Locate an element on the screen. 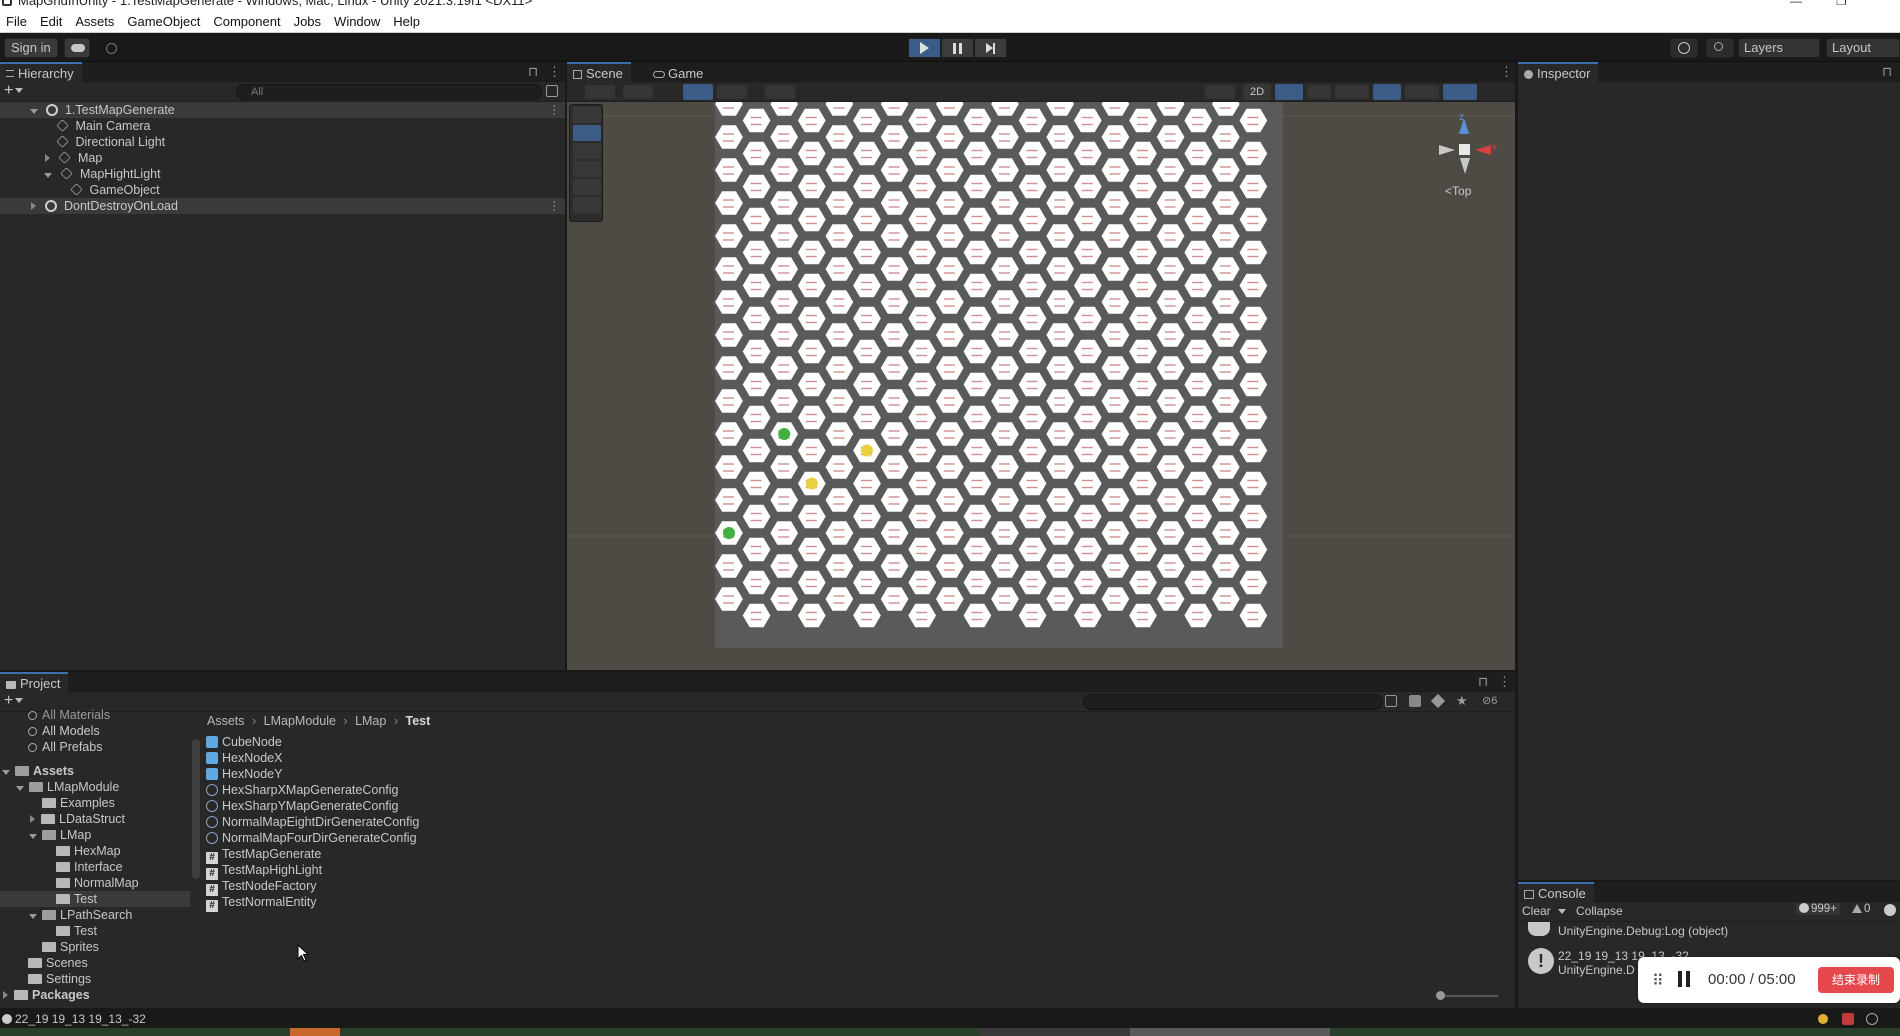  error-count-icon is located at coordinates (1890, 910).